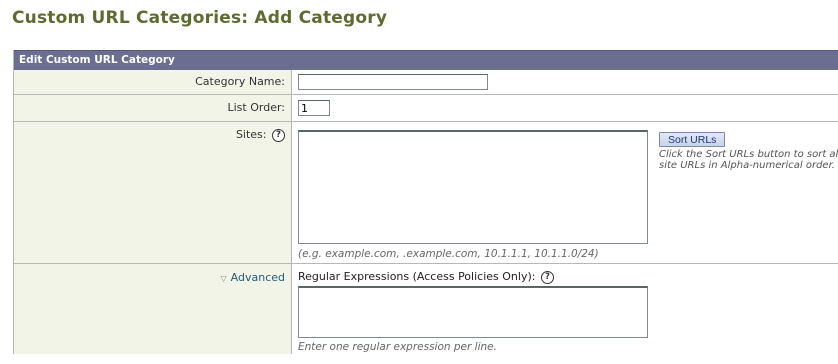 The height and width of the screenshot is (364, 838). What do you see at coordinates (258, 277) in the screenshot?
I see `advanced-link: Advanced` at bounding box center [258, 277].